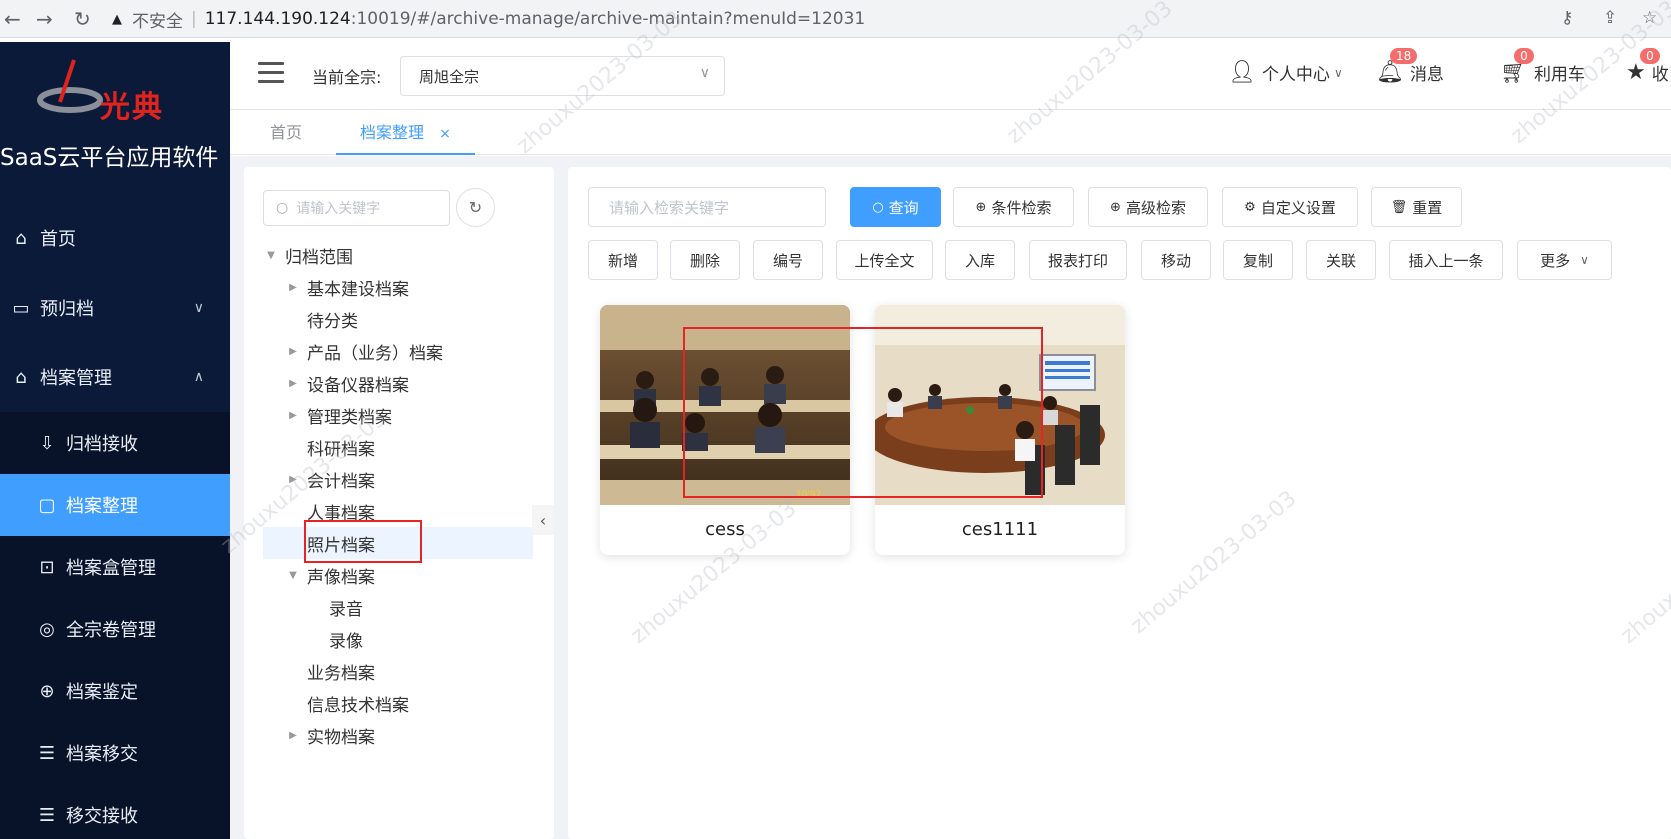 This screenshot has height=839, width=1671. I want to click on tab-archive-arrange: 档案整理 ×, so click(405, 132).